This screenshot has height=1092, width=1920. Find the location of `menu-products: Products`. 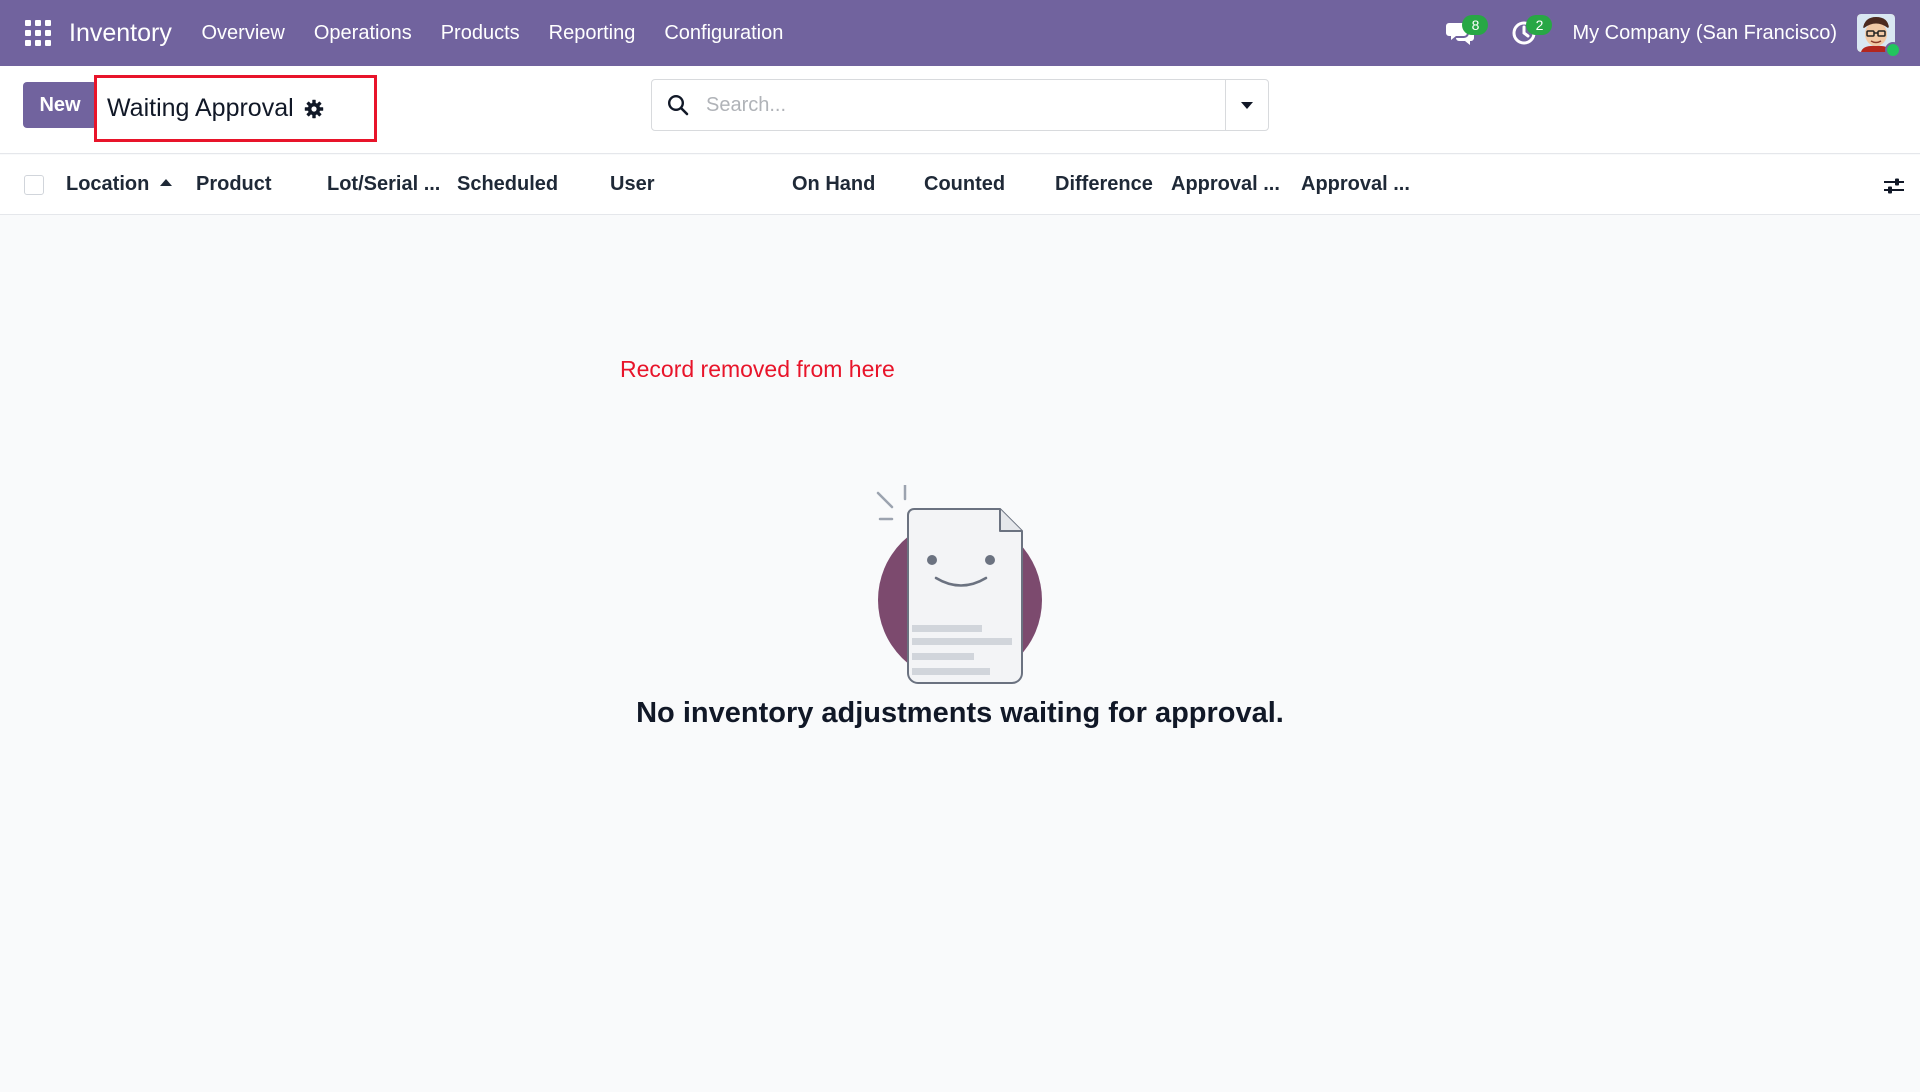

menu-products: Products is located at coordinates (480, 33).